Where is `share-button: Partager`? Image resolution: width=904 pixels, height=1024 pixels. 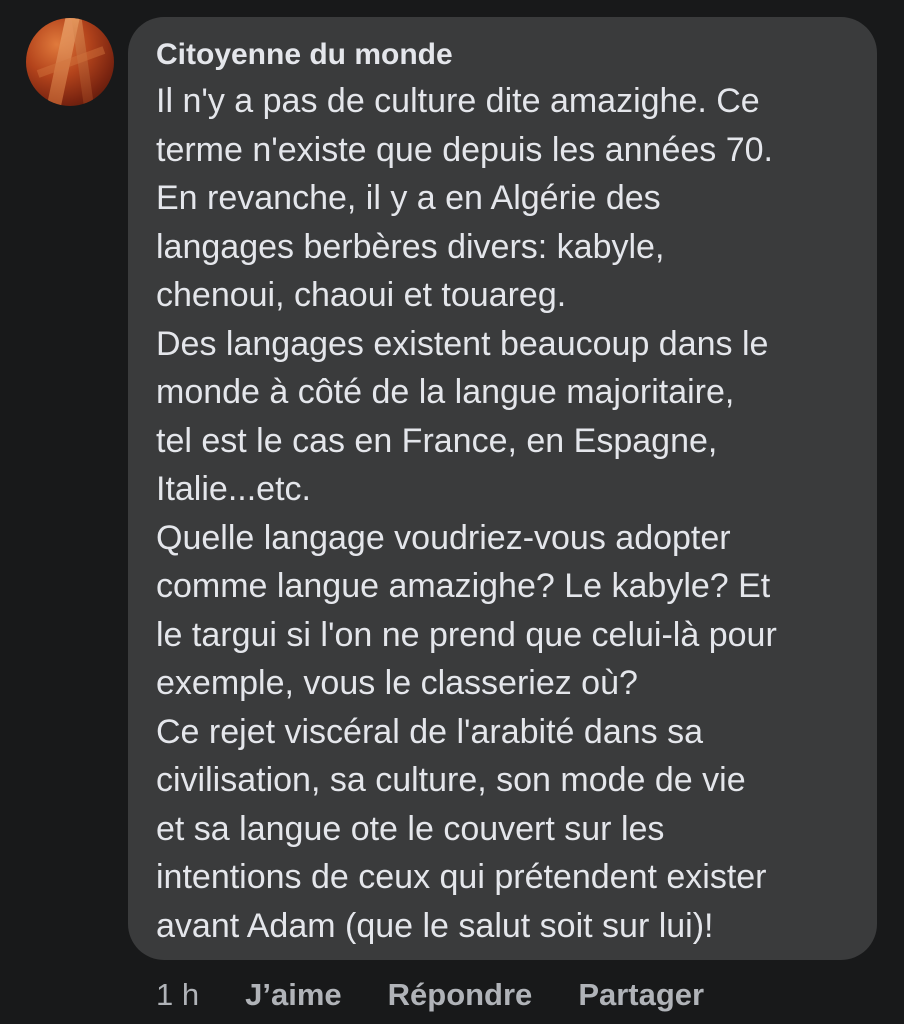 share-button: Partager is located at coordinates (641, 995).